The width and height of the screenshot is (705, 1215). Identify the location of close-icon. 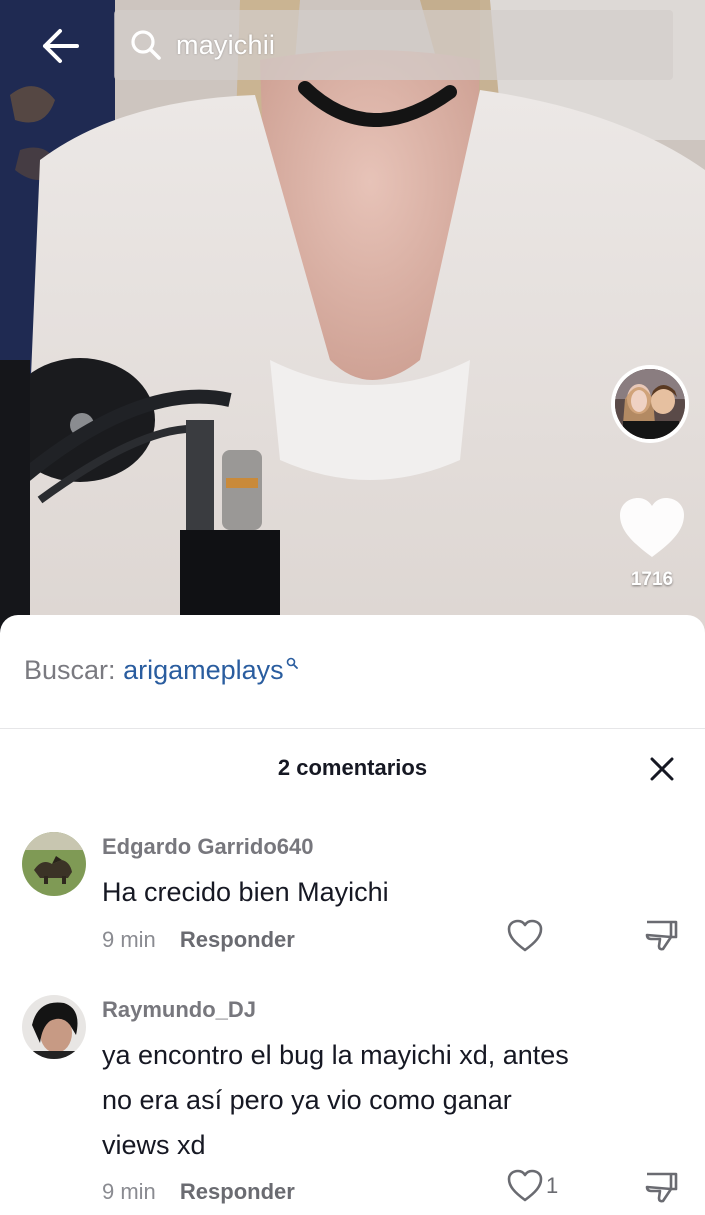
(662, 769).